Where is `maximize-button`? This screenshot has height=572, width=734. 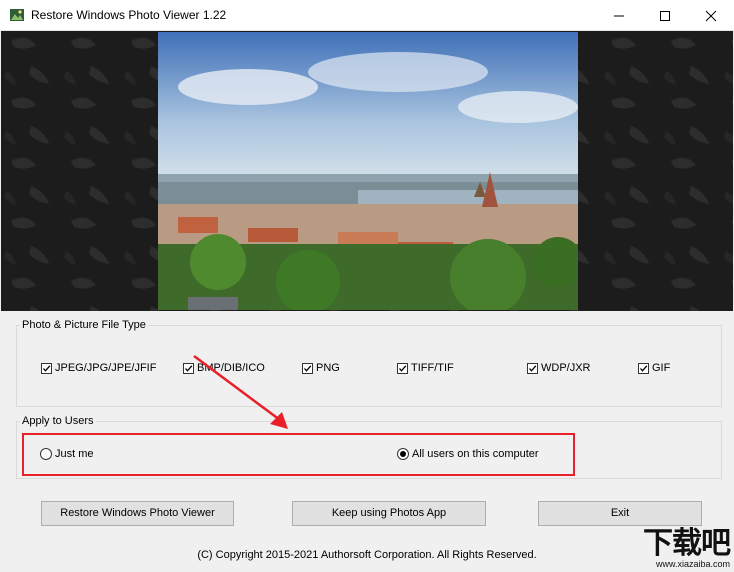 maximize-button is located at coordinates (665, 15).